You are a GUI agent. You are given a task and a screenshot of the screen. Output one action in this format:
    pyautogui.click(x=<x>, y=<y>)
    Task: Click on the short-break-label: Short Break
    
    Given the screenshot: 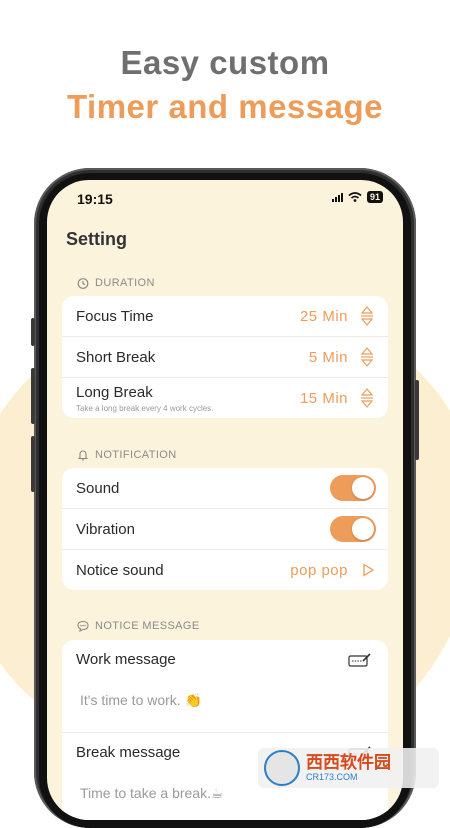 What is the action you would take?
    pyautogui.click(x=116, y=357)
    